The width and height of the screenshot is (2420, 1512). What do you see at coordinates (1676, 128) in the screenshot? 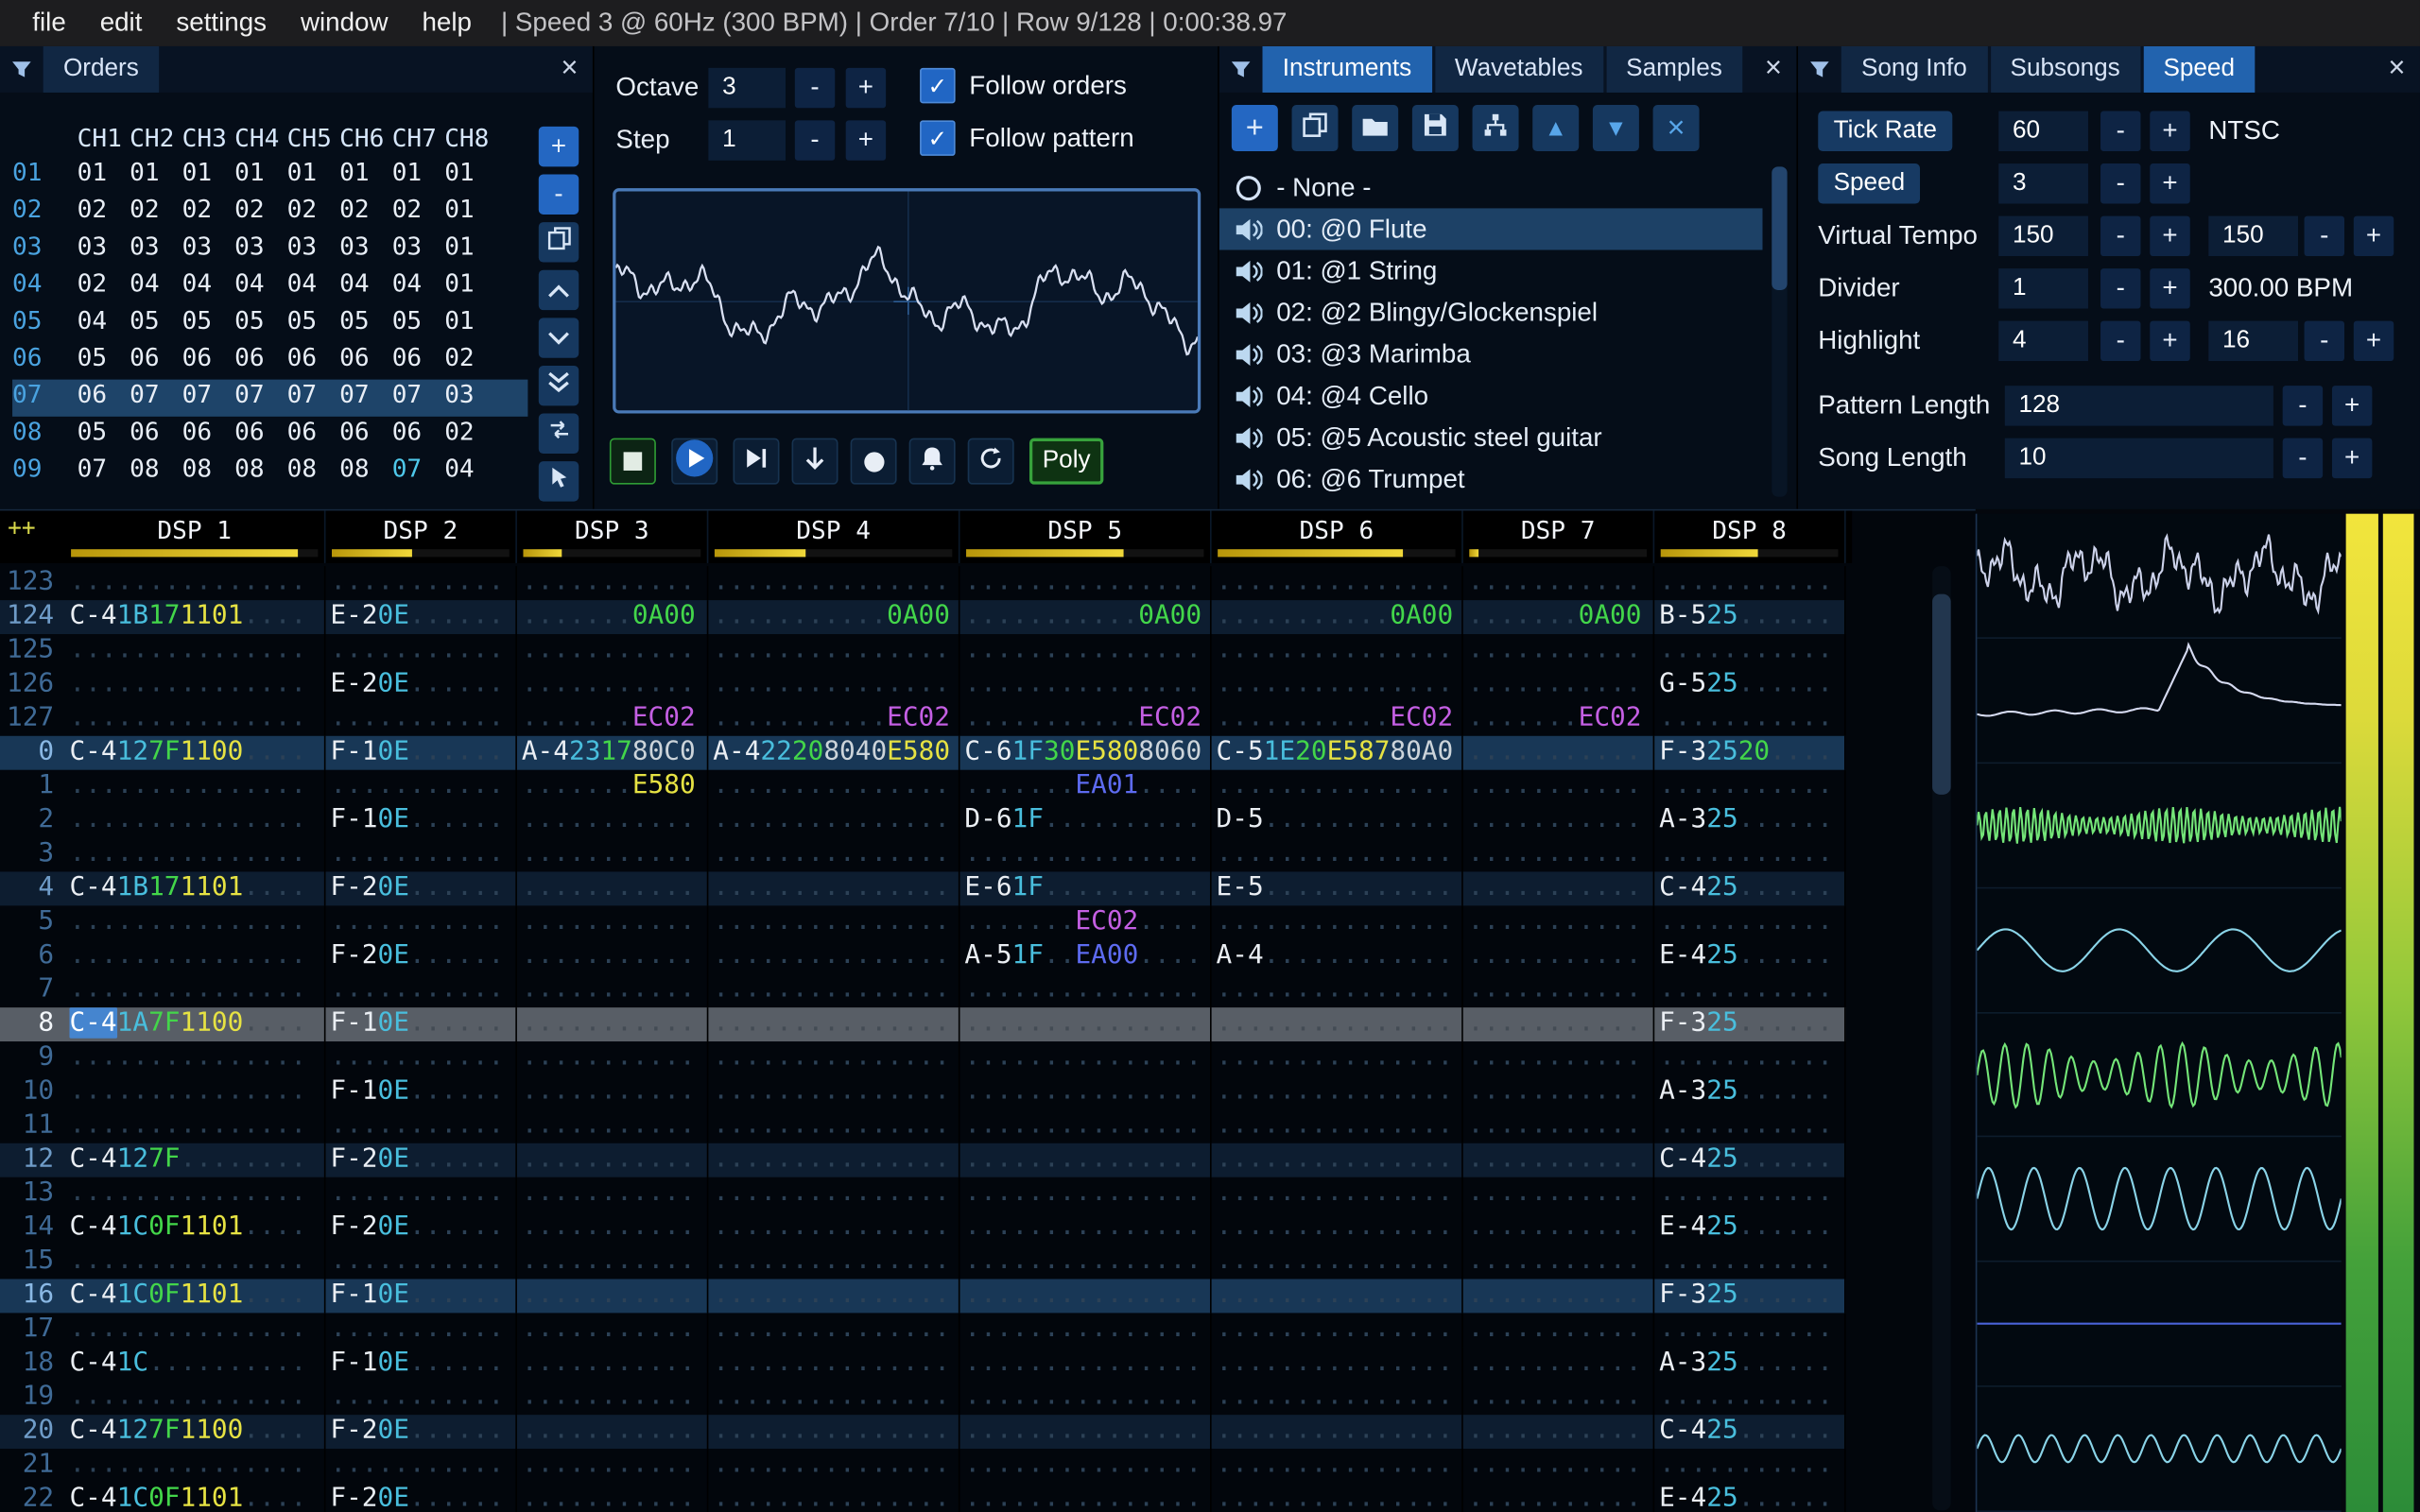
I see `delete-instrument-button: ×` at bounding box center [1676, 128].